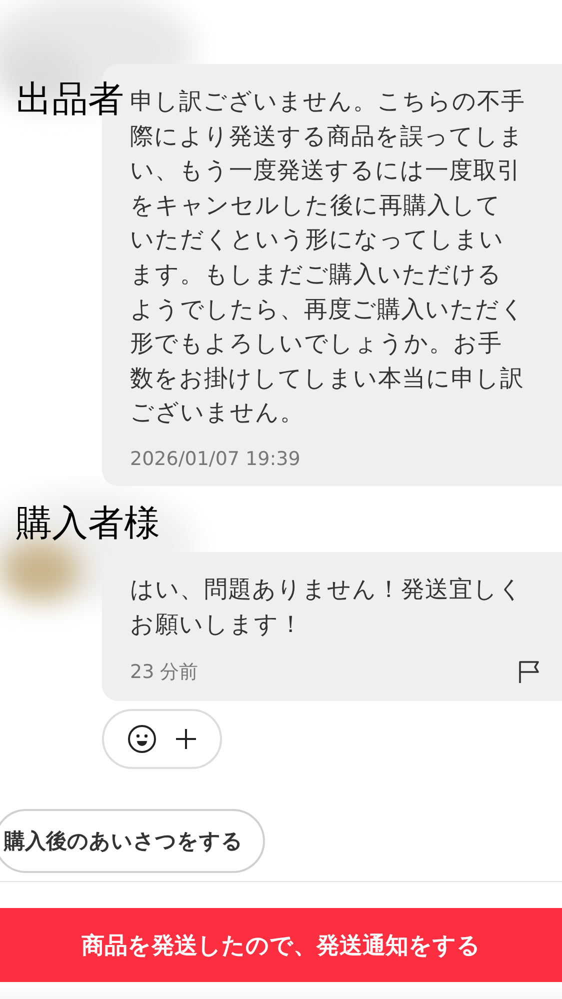 Image resolution: width=562 pixels, height=999 pixels. I want to click on message-text: はい、問題ありません！発送宜しくお願いします！, so click(327, 607).